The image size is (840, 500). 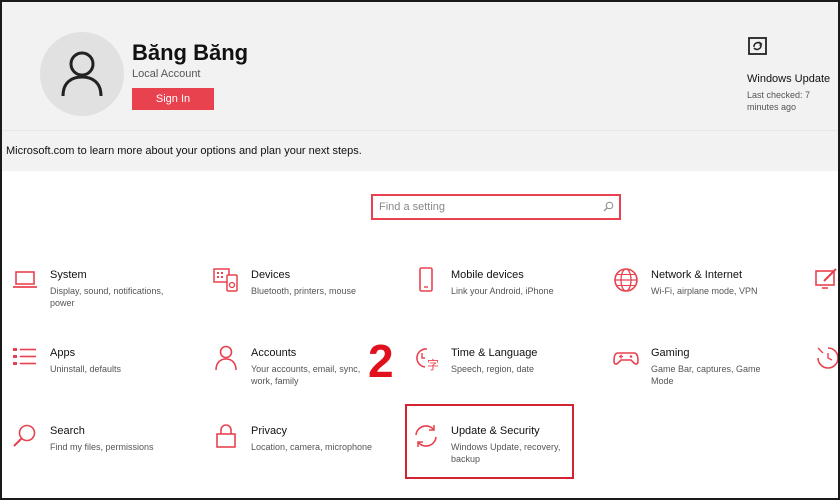 What do you see at coordinates (306, 375) in the screenshot?
I see `category-desc: Your accounts, email, sync, work, family` at bounding box center [306, 375].